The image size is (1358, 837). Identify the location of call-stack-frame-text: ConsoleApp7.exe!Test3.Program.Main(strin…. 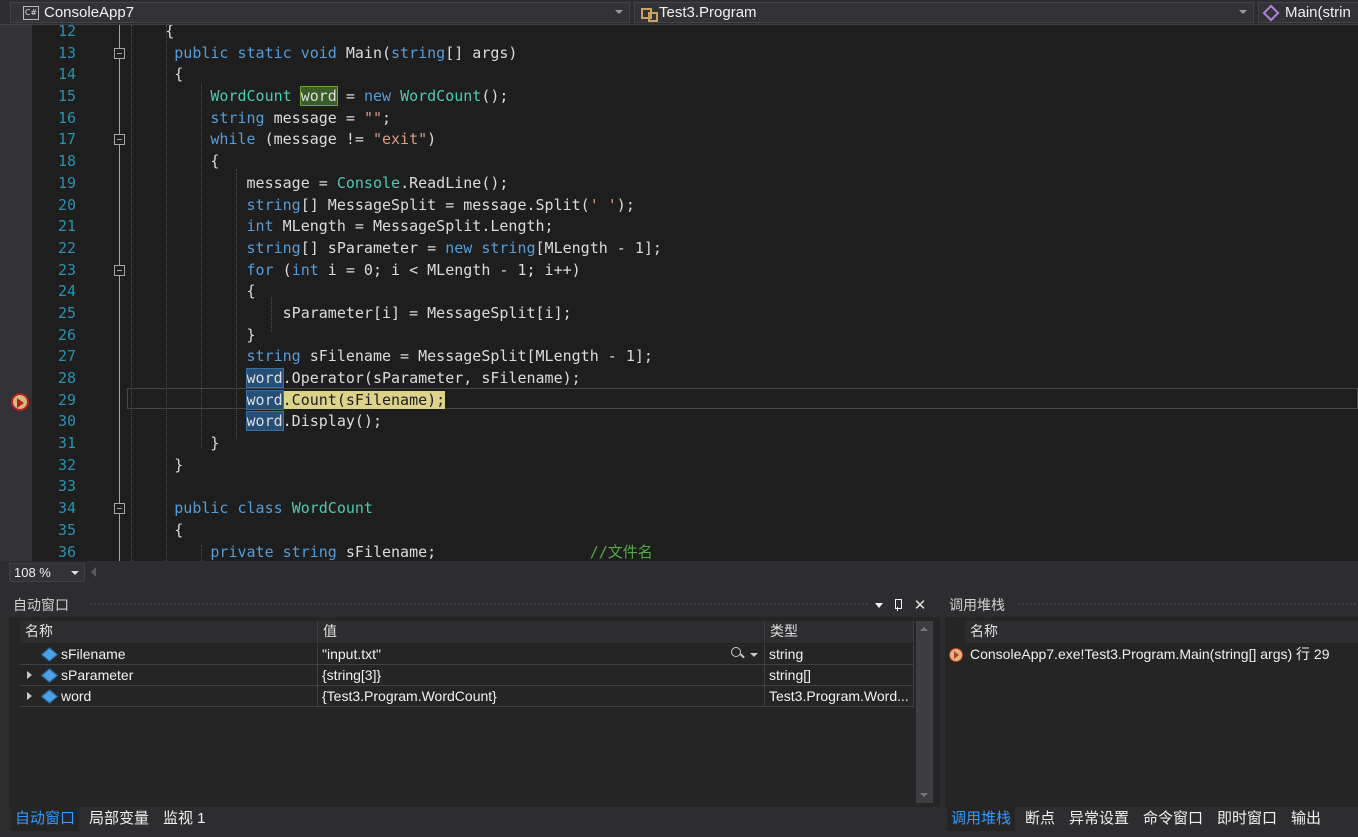
(1150, 654).